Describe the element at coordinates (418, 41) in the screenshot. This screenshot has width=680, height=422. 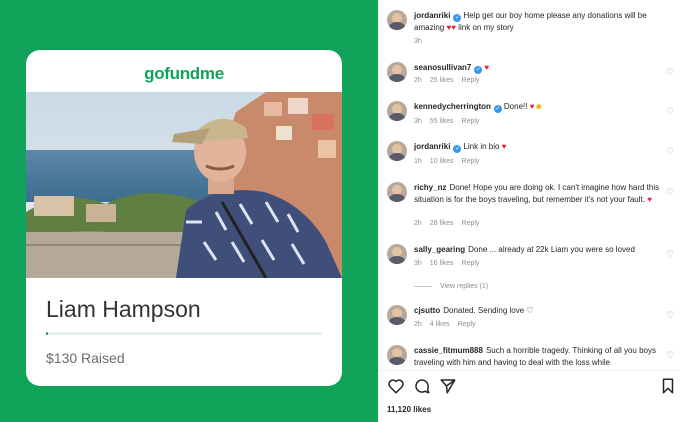
I see `caption-time: 3h` at that location.